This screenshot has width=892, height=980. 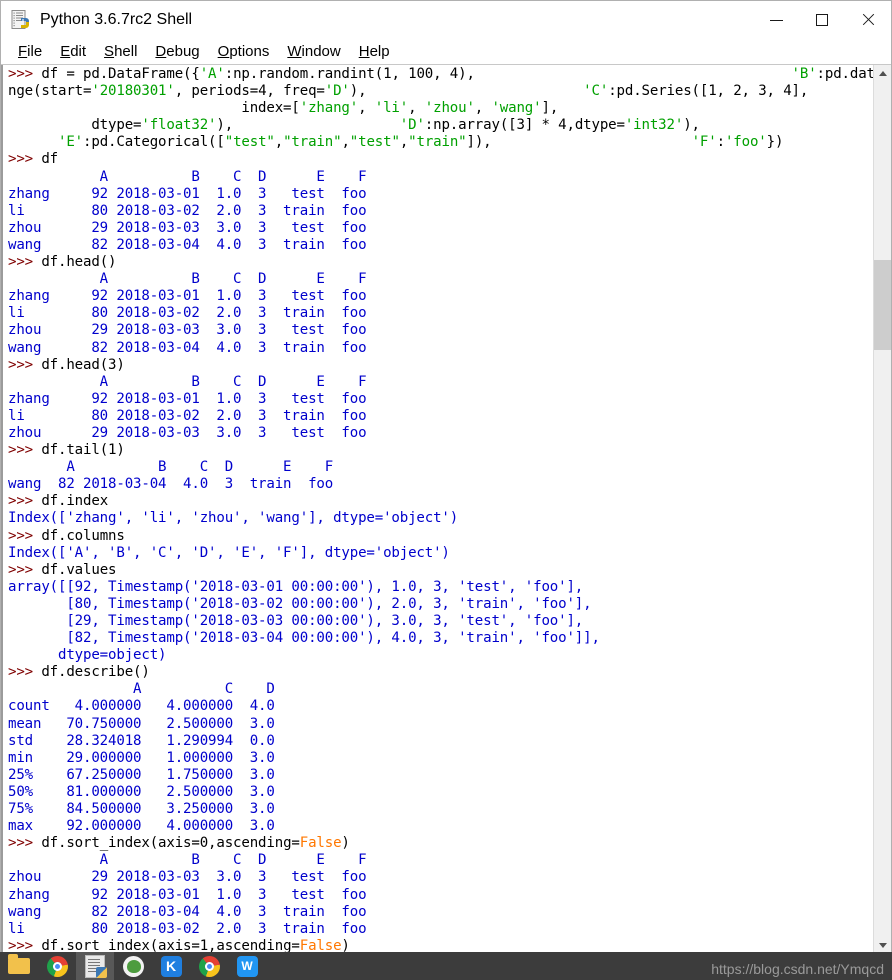 I want to click on console-output-line: dtype=object), so click(x=87, y=655).